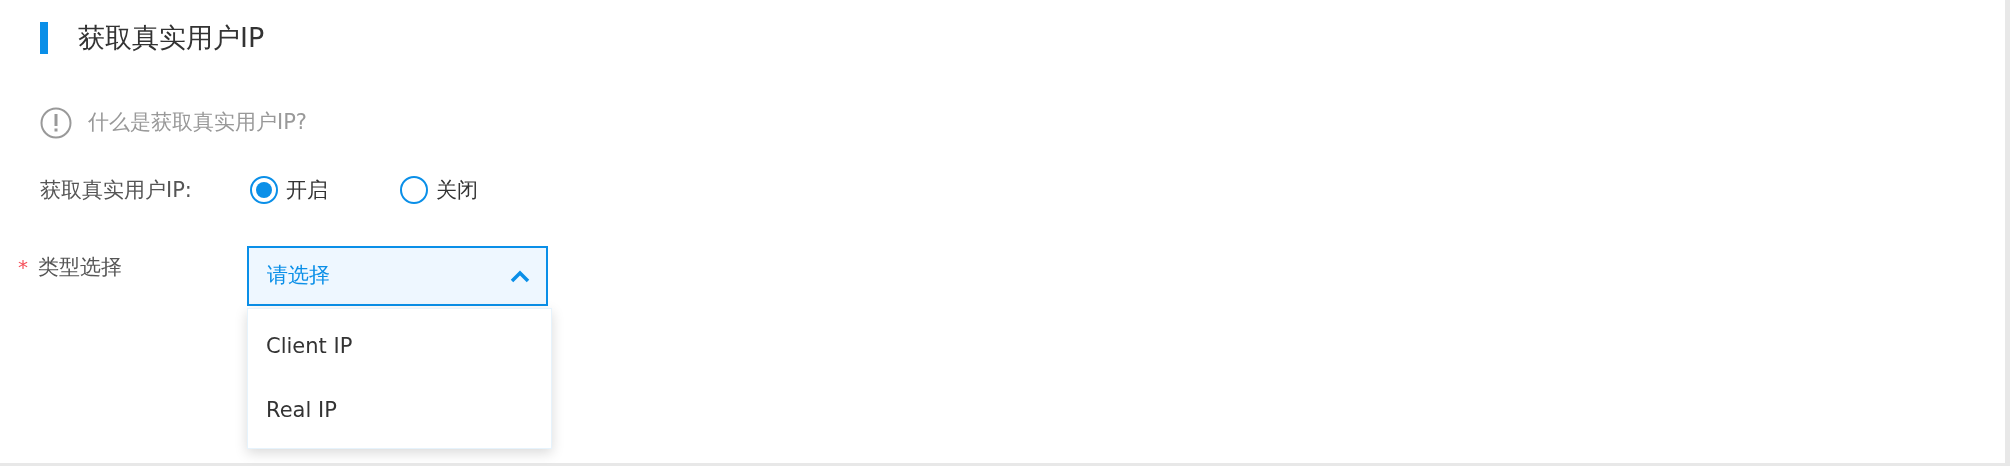 The width and height of the screenshot is (2010, 466). What do you see at coordinates (116, 190) in the screenshot?
I see `field-label: 获取真实用户IP:` at bounding box center [116, 190].